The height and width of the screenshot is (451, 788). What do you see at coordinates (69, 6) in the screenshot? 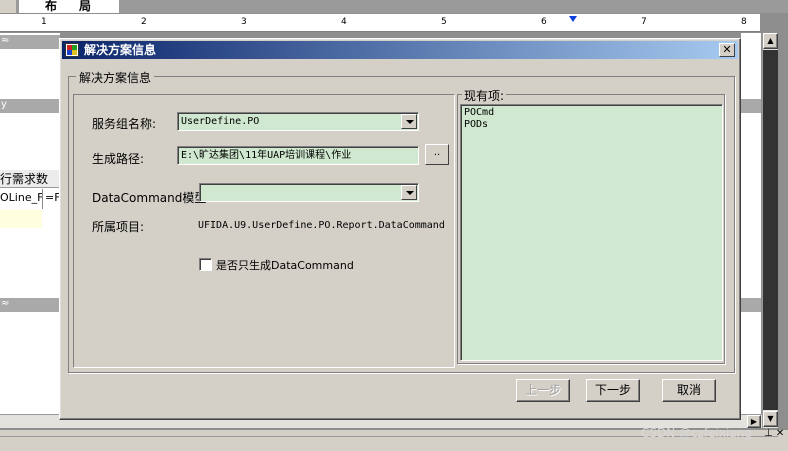
I see `tab-layout: 布局` at bounding box center [69, 6].